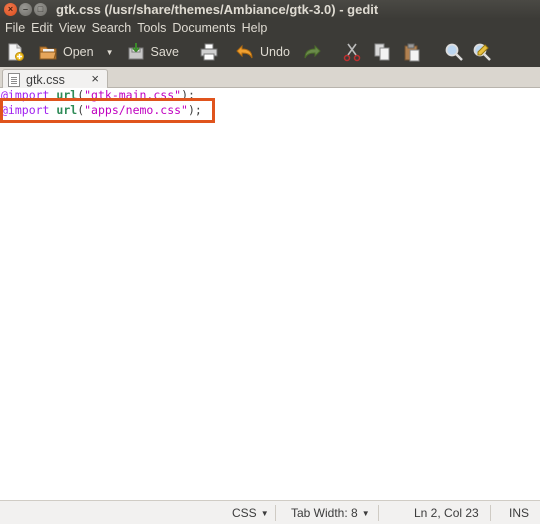 Image resolution: width=540 pixels, height=524 pixels. What do you see at coordinates (275, 52) in the screenshot?
I see `undo-label: Undo` at bounding box center [275, 52].